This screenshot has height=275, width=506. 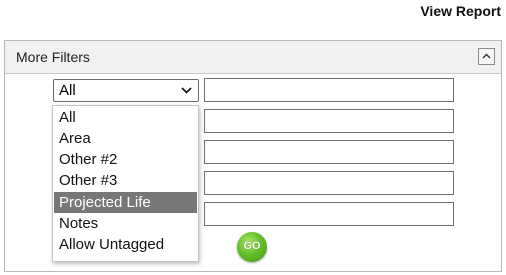 What do you see at coordinates (460, 11) in the screenshot?
I see `view-report-link: View Report` at bounding box center [460, 11].